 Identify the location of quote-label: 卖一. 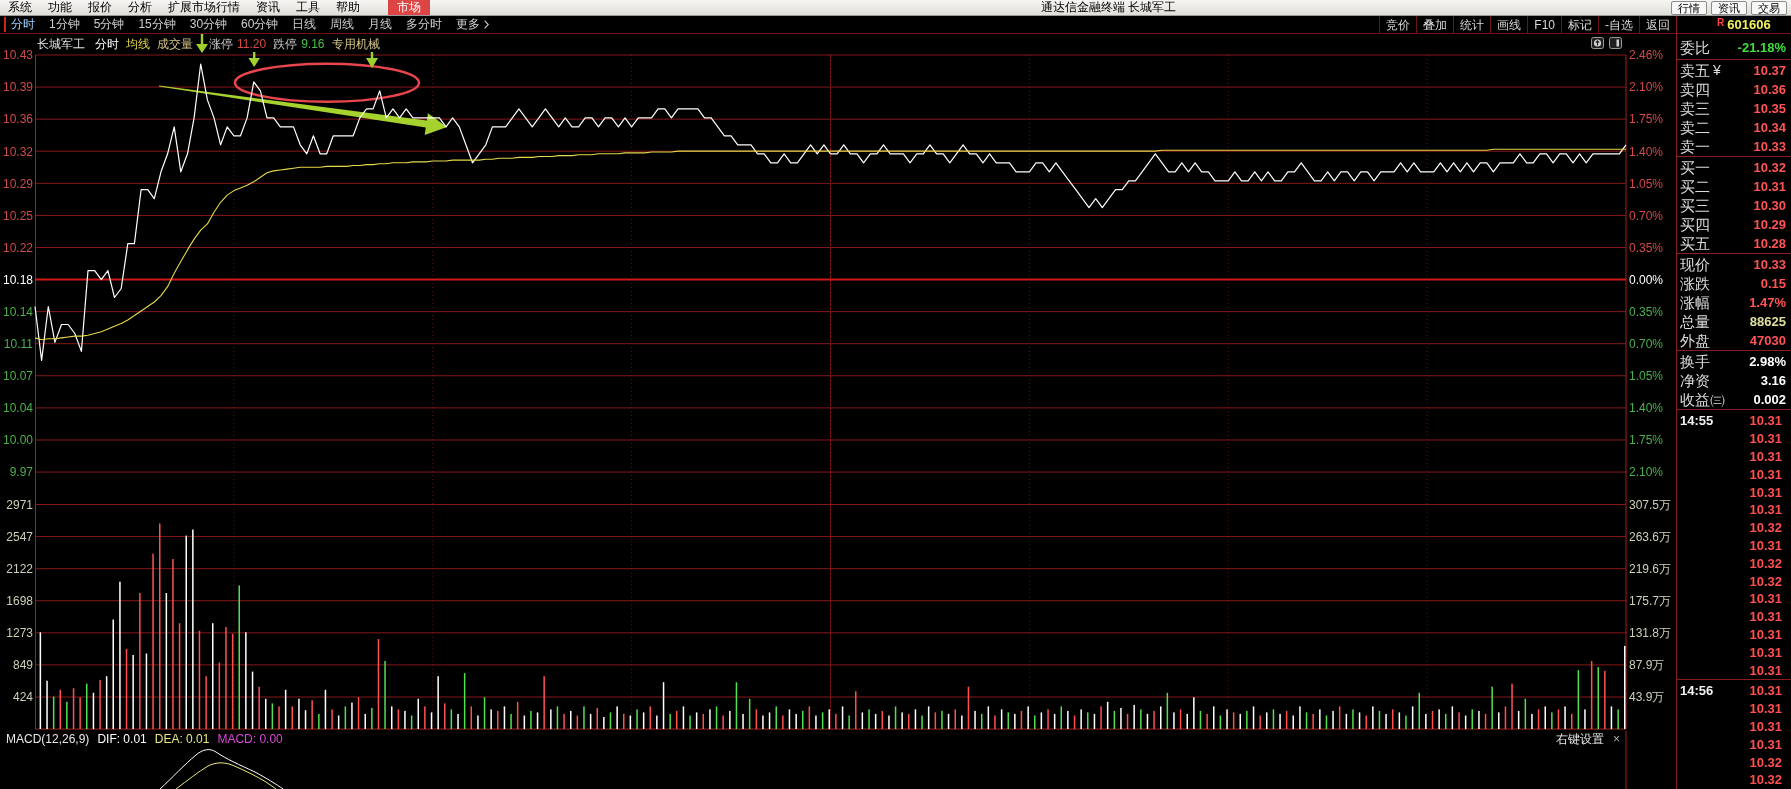
(1695, 146).